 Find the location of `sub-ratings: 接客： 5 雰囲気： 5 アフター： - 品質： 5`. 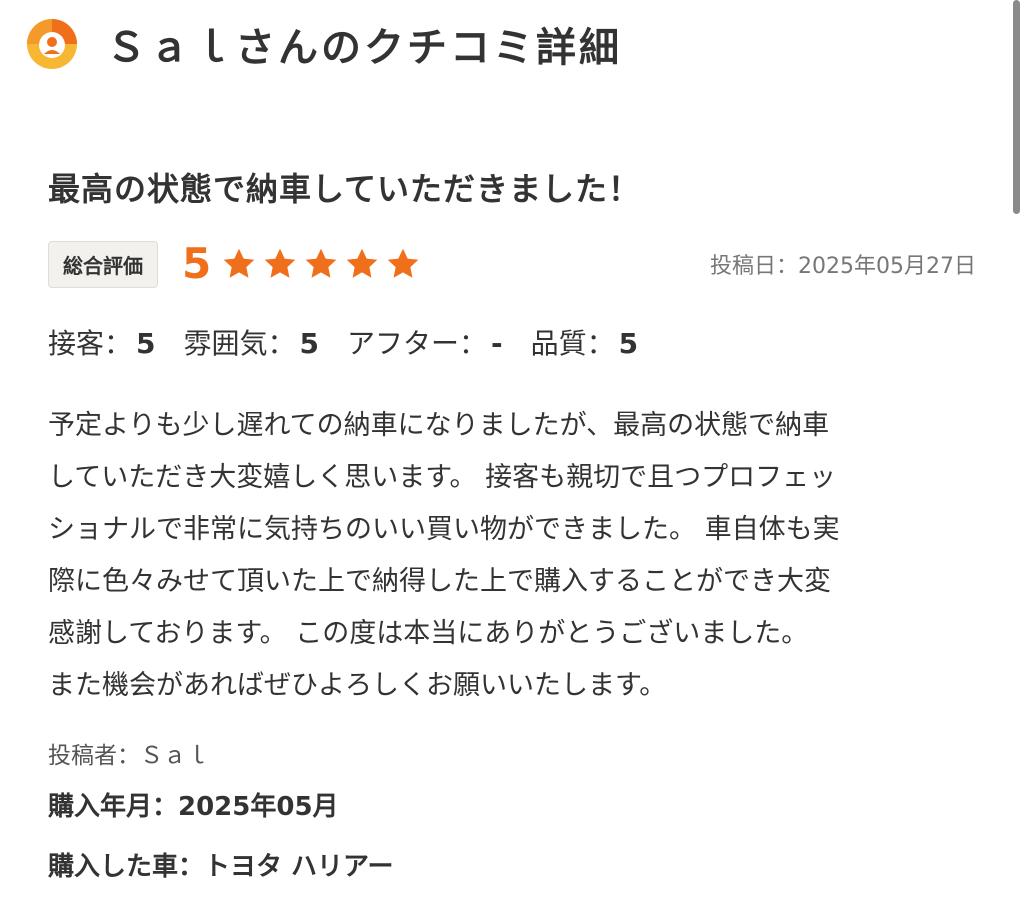

sub-ratings: 接客： 5 雰囲気： 5 アフター： - 品質： 5 is located at coordinates (357, 342).